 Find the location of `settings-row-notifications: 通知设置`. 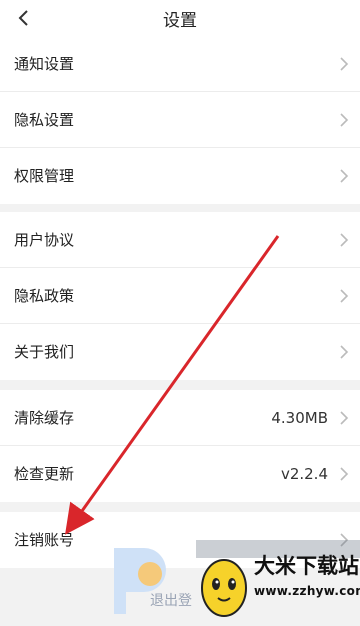

settings-row-notifications: 通知设置 is located at coordinates (180, 64).